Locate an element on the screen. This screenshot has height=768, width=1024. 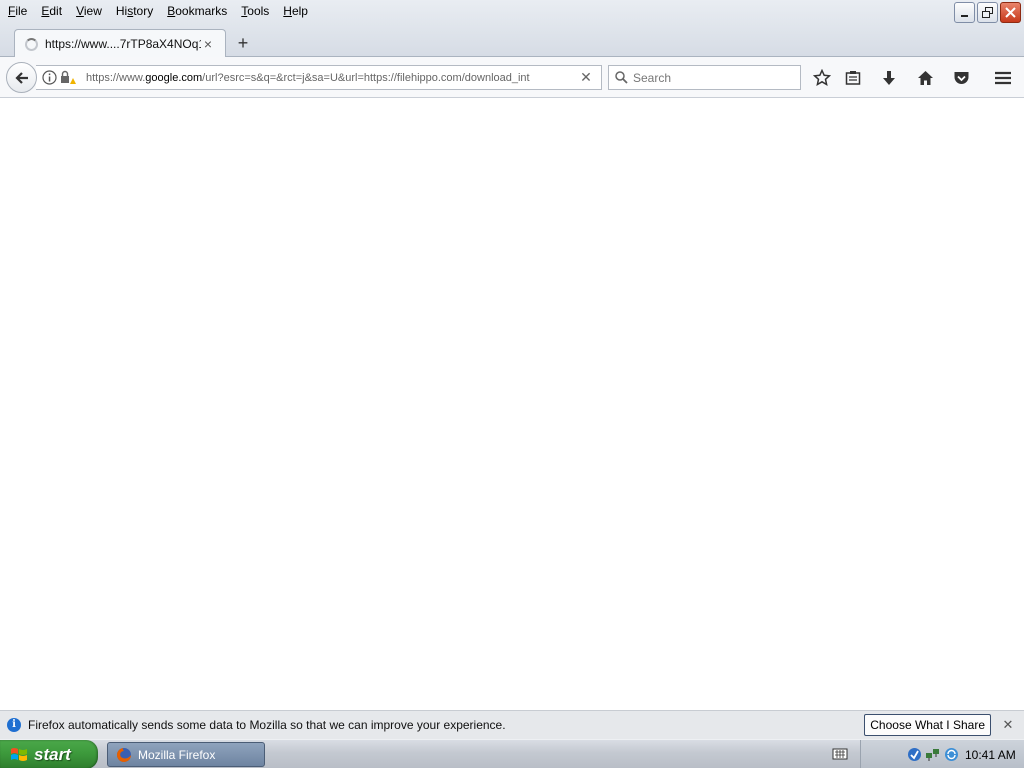
bookmark-star-button is located at coordinates (822, 78).